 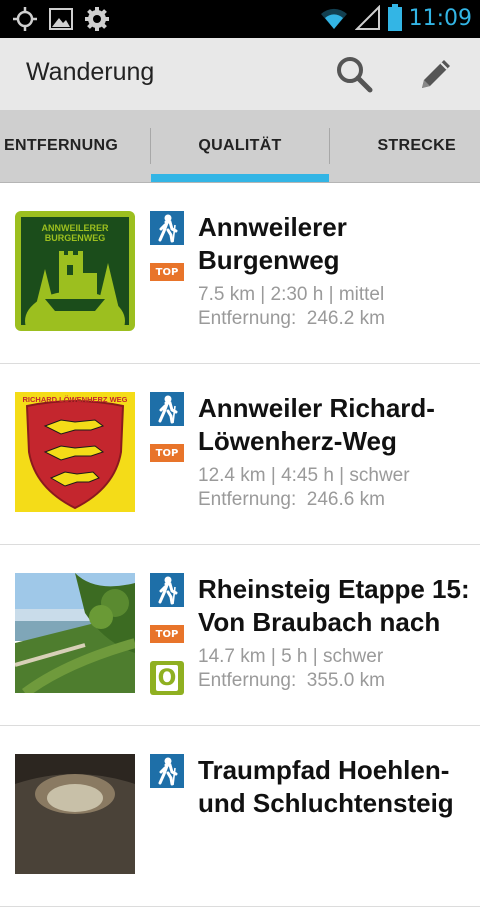 What do you see at coordinates (436, 74) in the screenshot?
I see `pencil-icon` at bounding box center [436, 74].